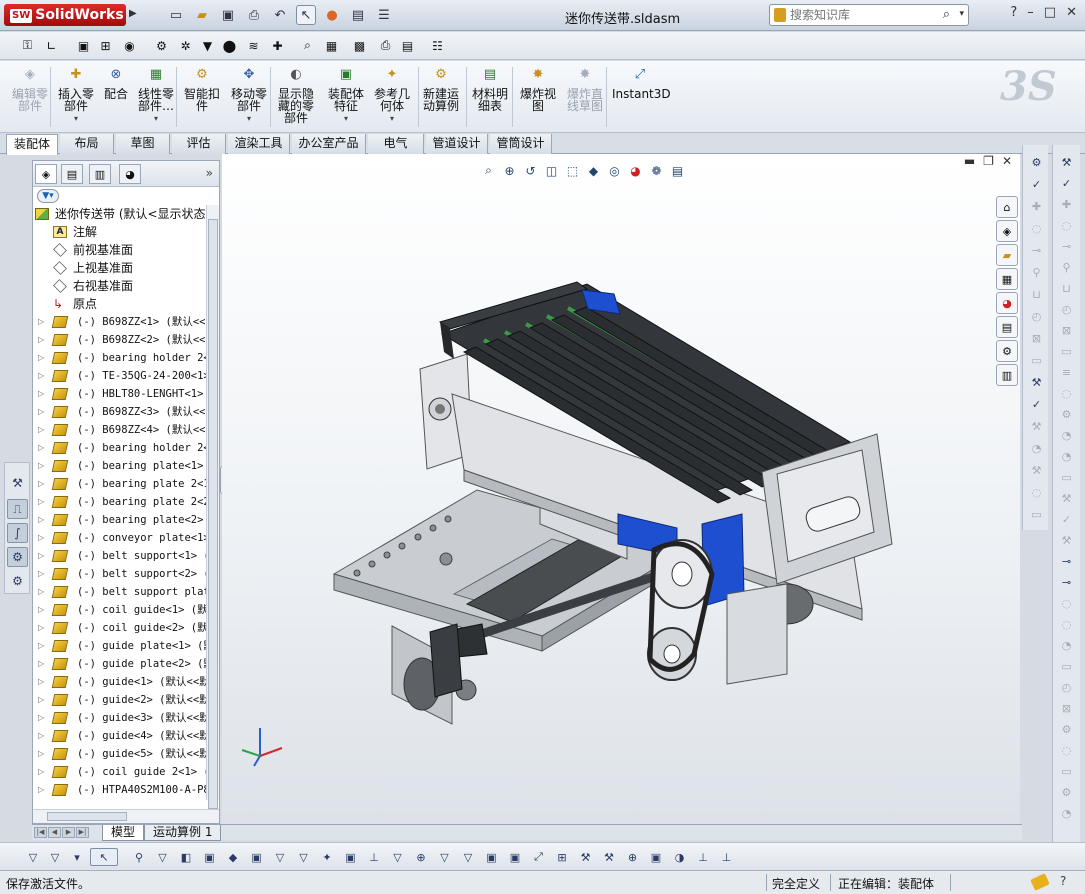 This screenshot has height=894, width=1085. Describe the element at coordinates (120, 538) in the screenshot. I see `tree-component-item: ▷ (-) conveyor plate<1>` at that location.